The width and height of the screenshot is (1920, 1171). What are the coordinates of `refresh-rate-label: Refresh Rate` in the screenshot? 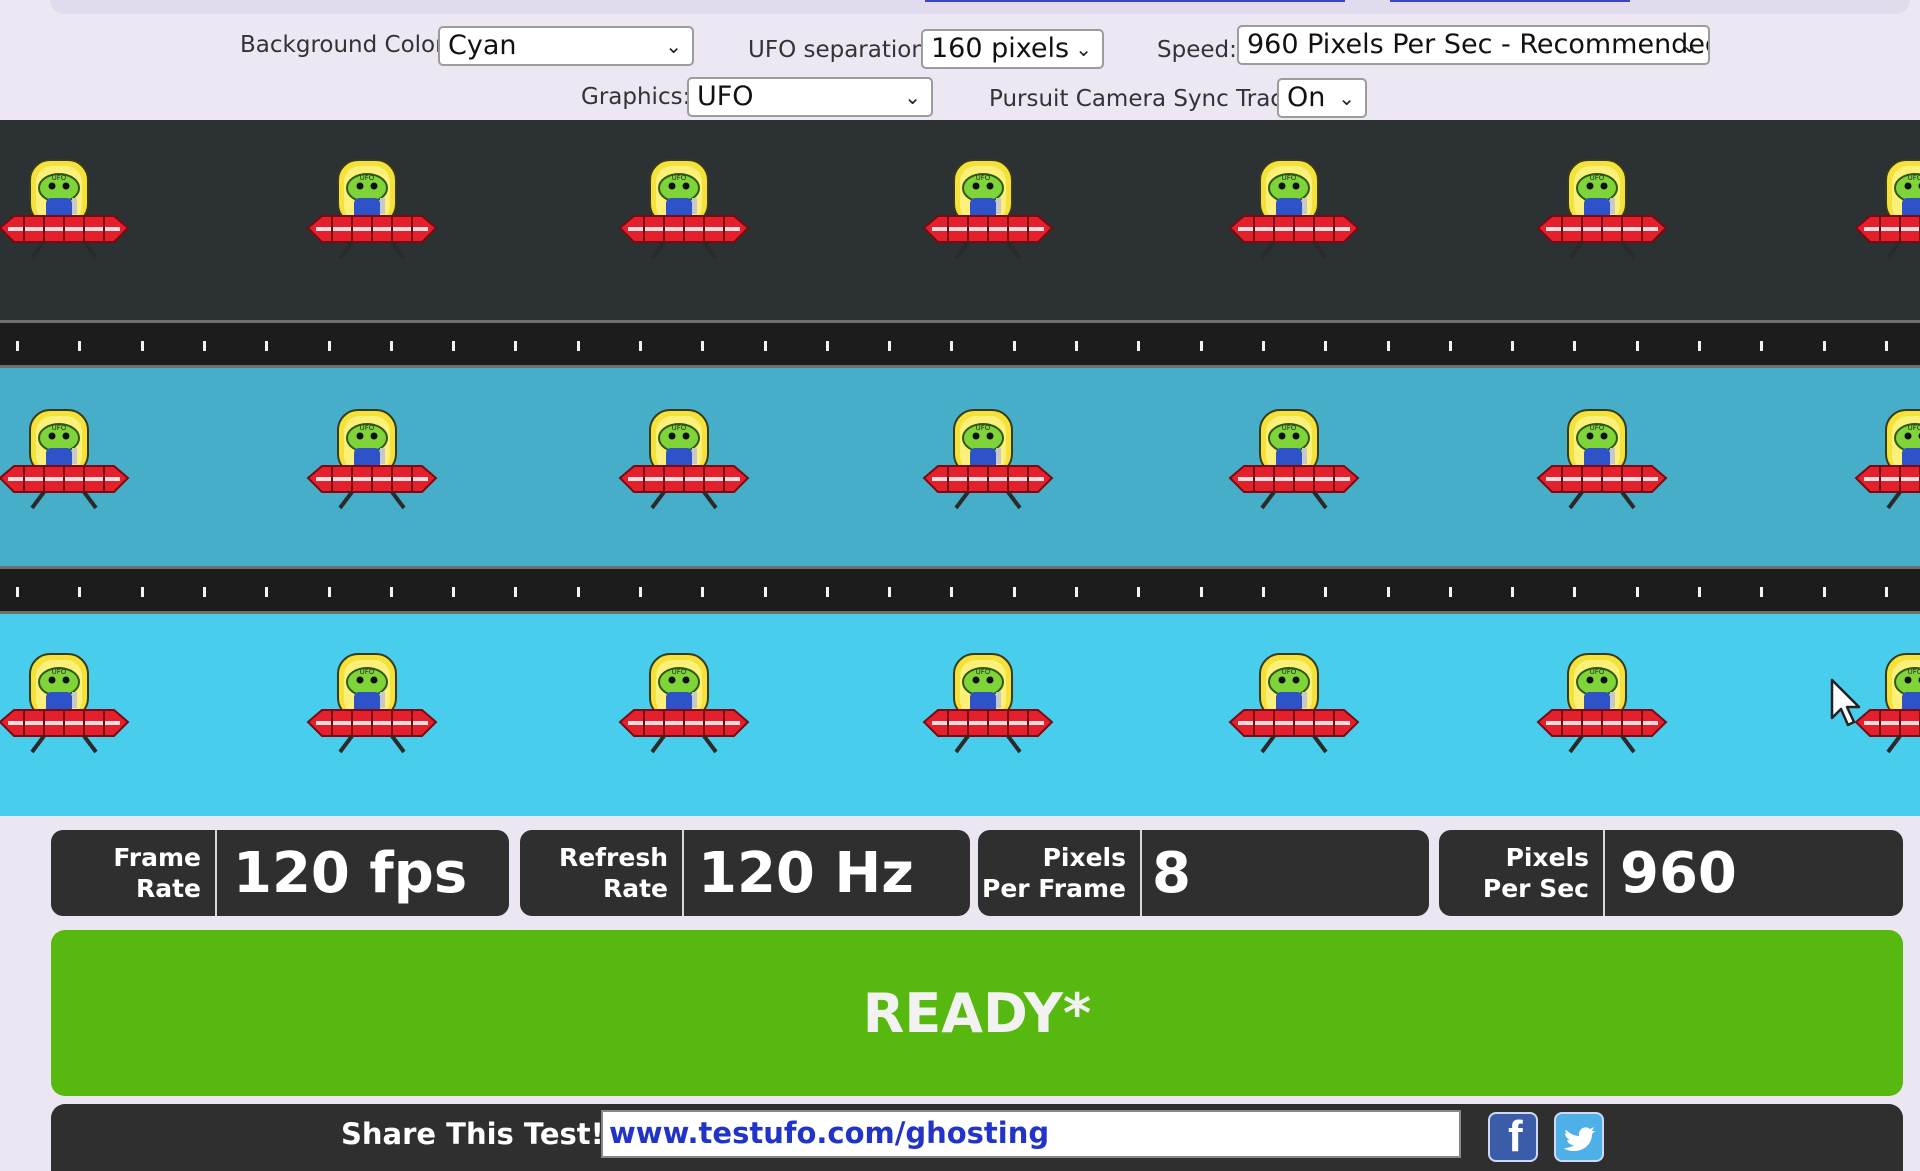 It's located at (602, 873).